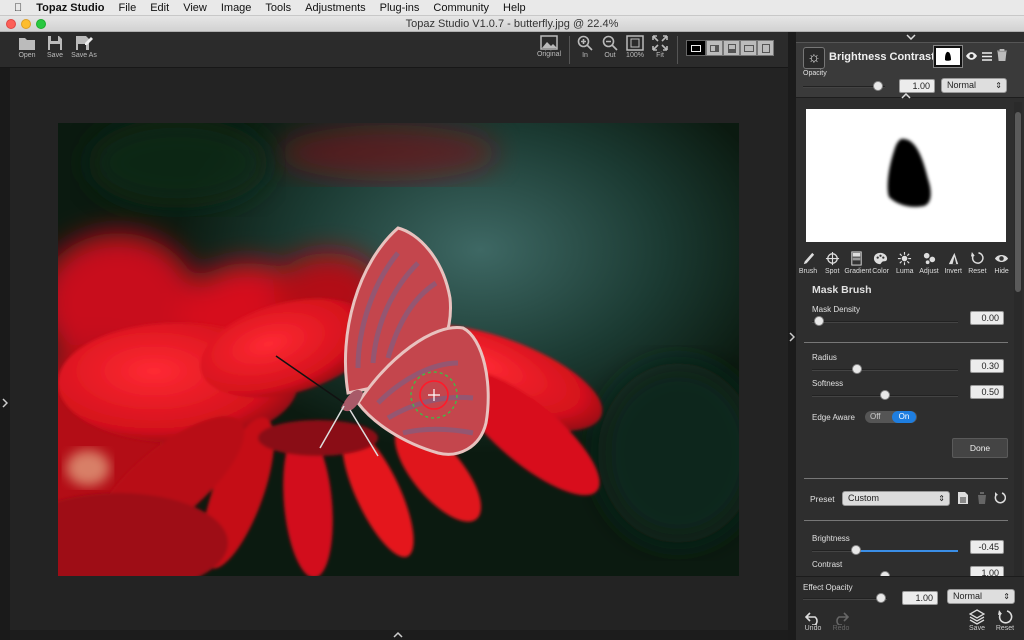 This screenshot has width=1024, height=640. Describe the element at coordinates (841, 621) in the screenshot. I see `redo-button: Redo` at that location.